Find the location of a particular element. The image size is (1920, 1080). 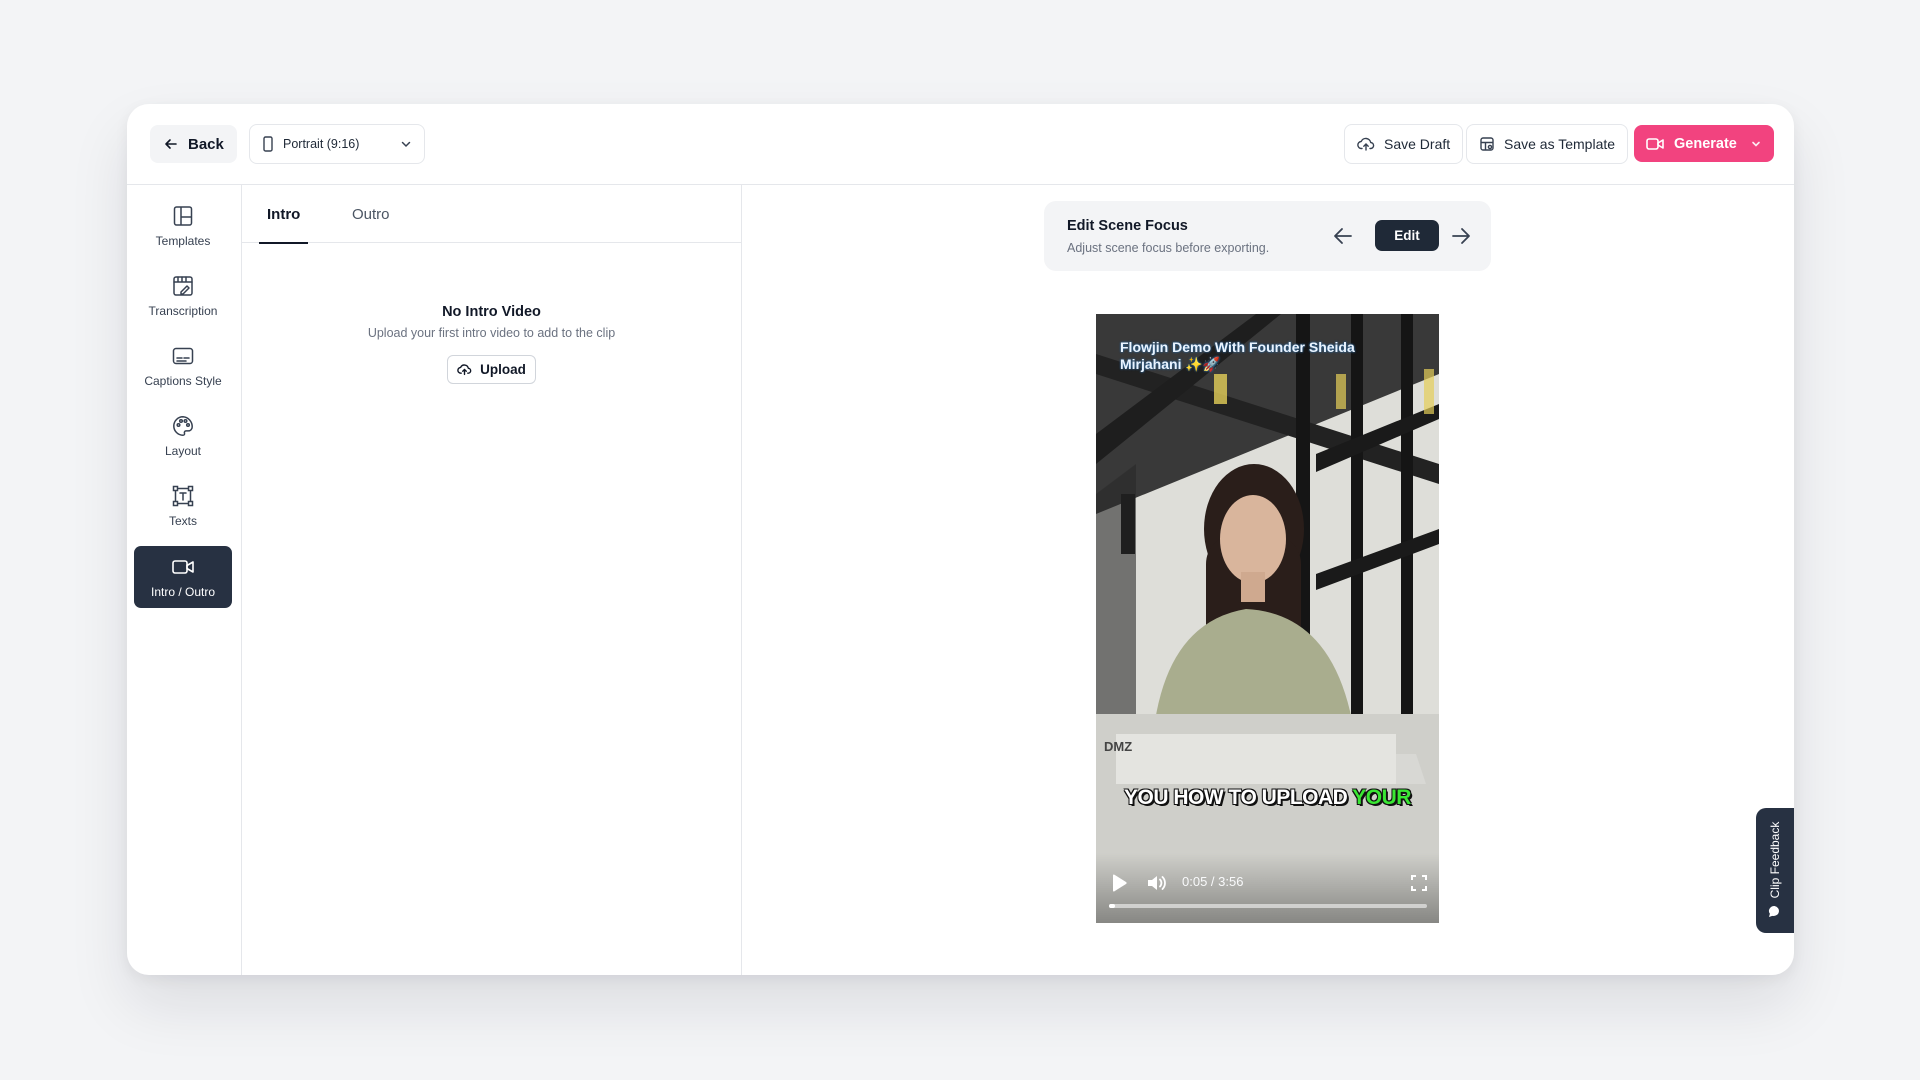

next-scene-button is located at coordinates (1461, 236).